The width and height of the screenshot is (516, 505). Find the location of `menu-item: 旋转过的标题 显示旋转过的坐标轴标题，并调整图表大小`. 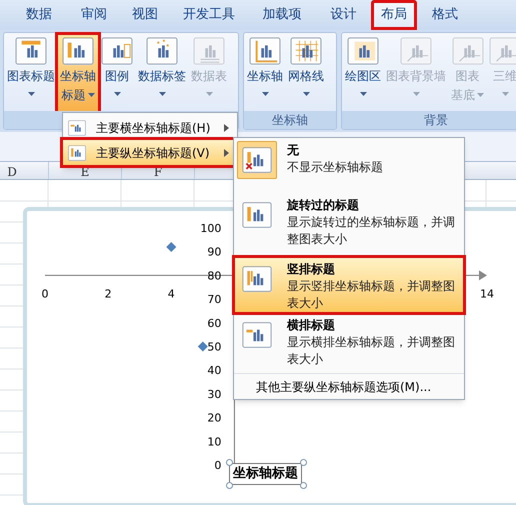

menu-item: 旋转过的标题 显示旋转过的坐标轴标题，并调整图表大小 is located at coordinates (349, 225).